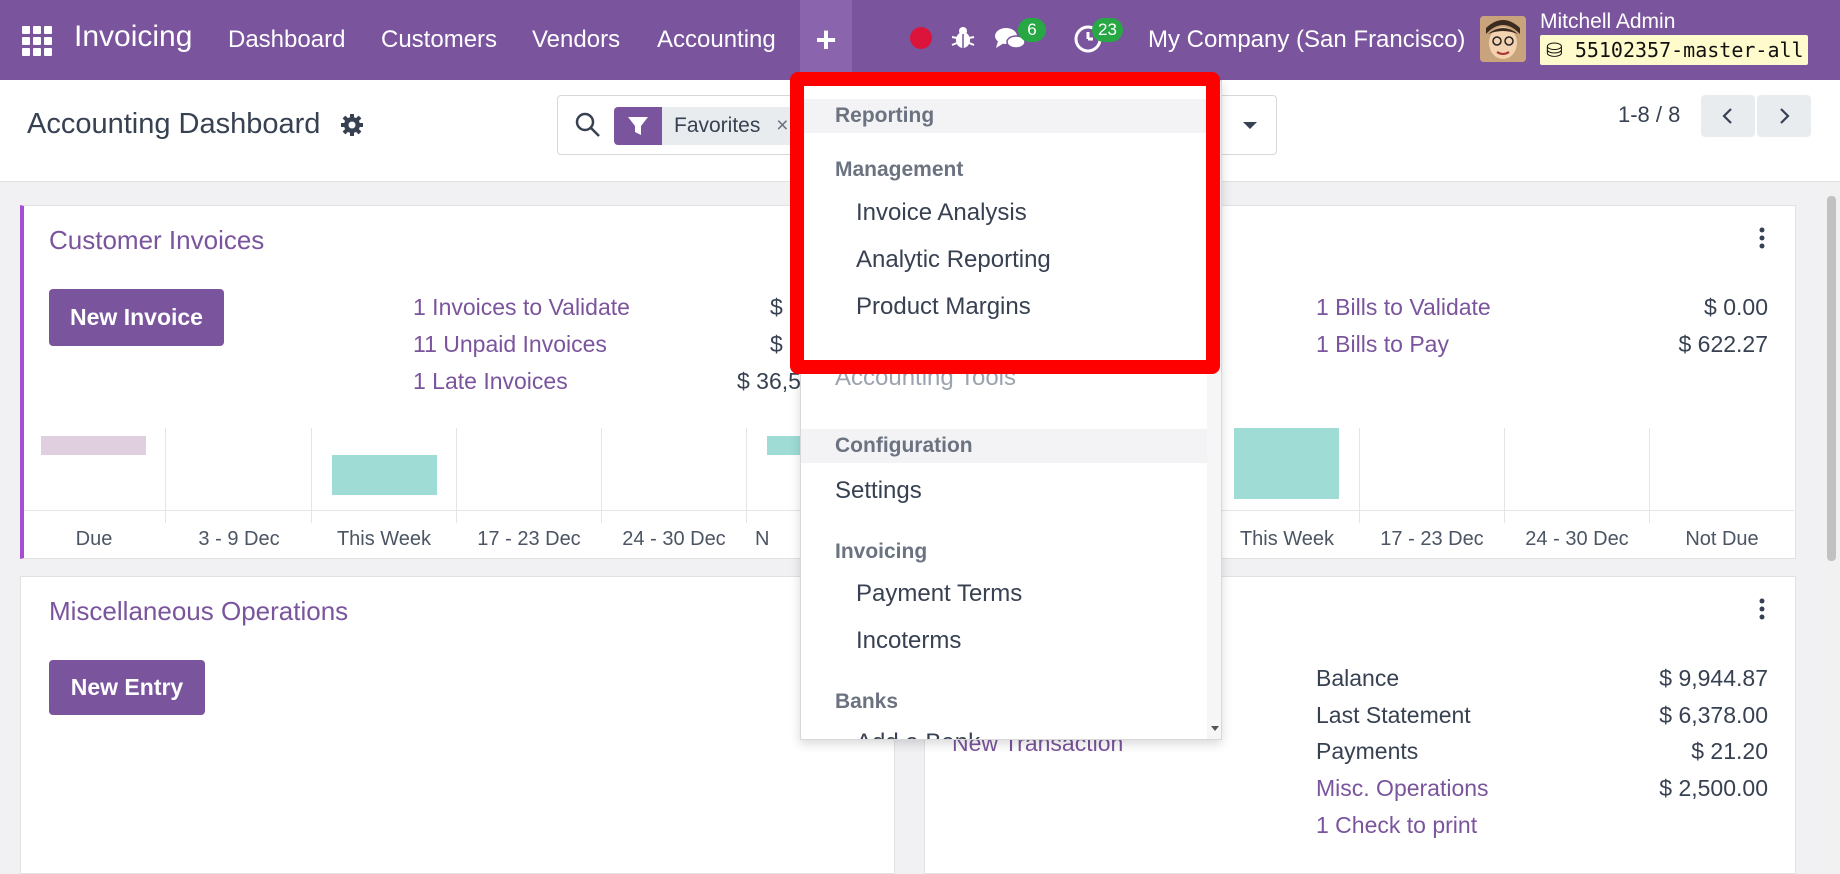 This screenshot has height=874, width=1840. What do you see at coordinates (878, 491) in the screenshot?
I see `menu-item-settings: Settings` at bounding box center [878, 491].